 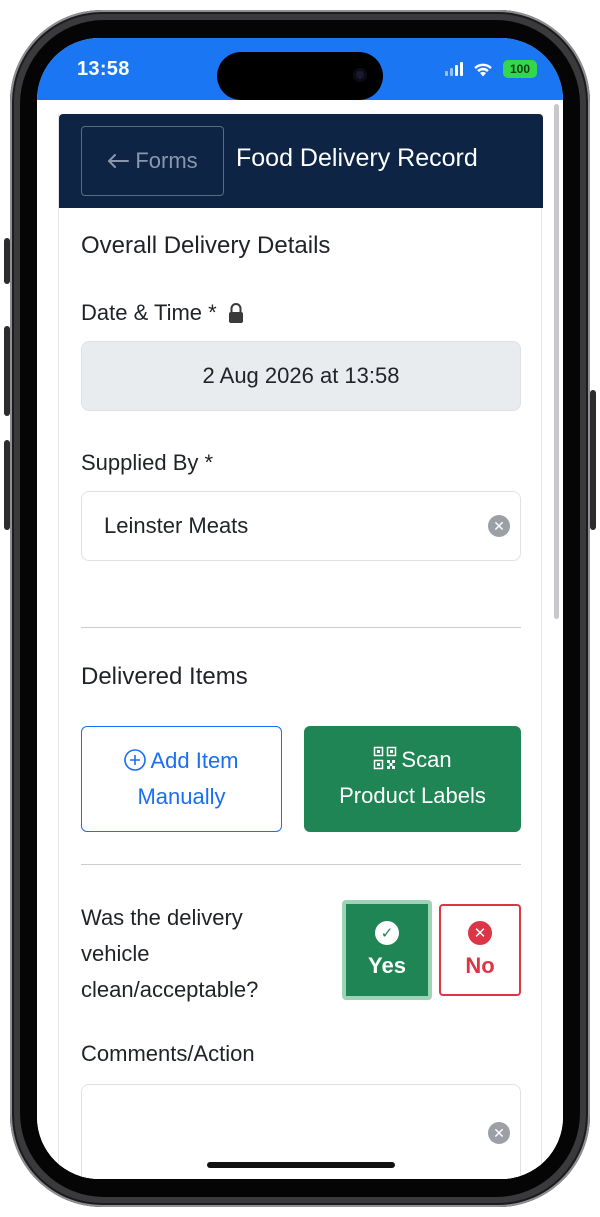 What do you see at coordinates (119, 161) in the screenshot?
I see `arrow-left-icon` at bounding box center [119, 161].